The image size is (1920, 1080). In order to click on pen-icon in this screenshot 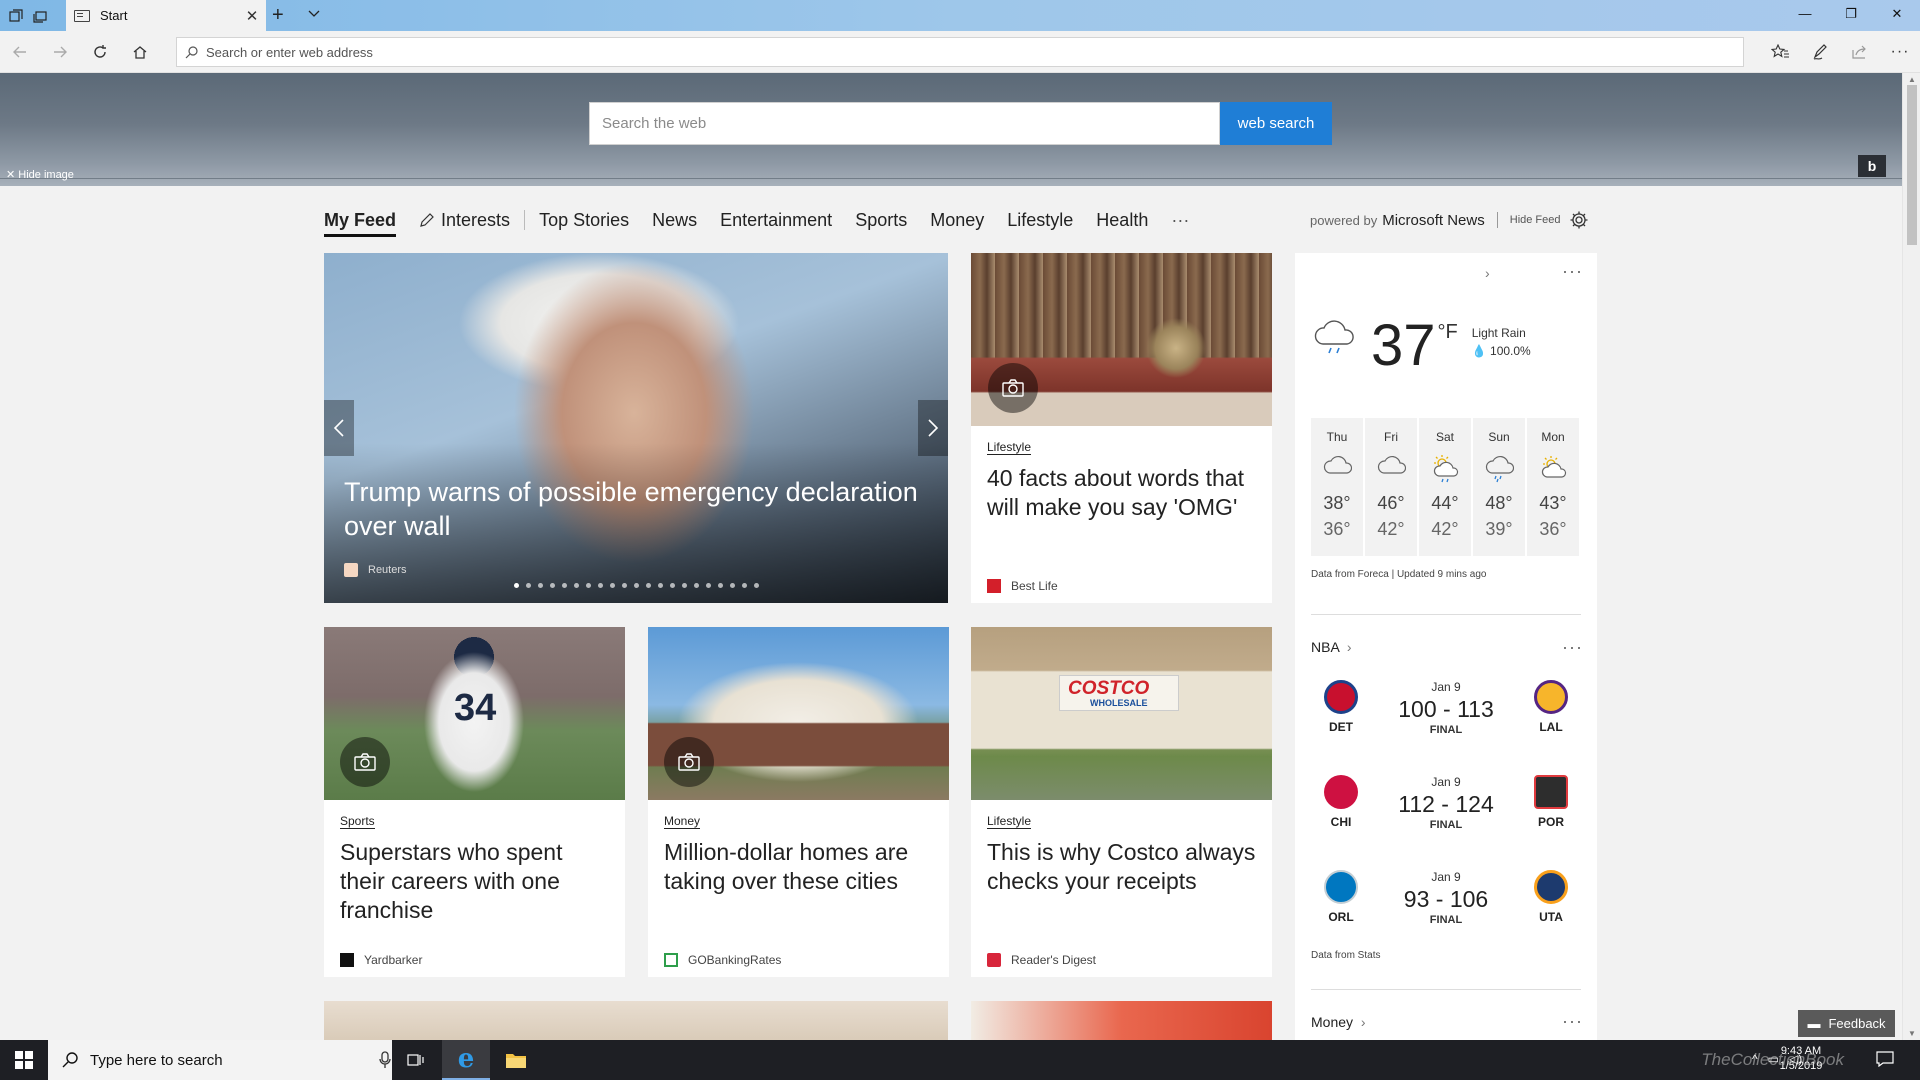, I will do `click(1820, 52)`.